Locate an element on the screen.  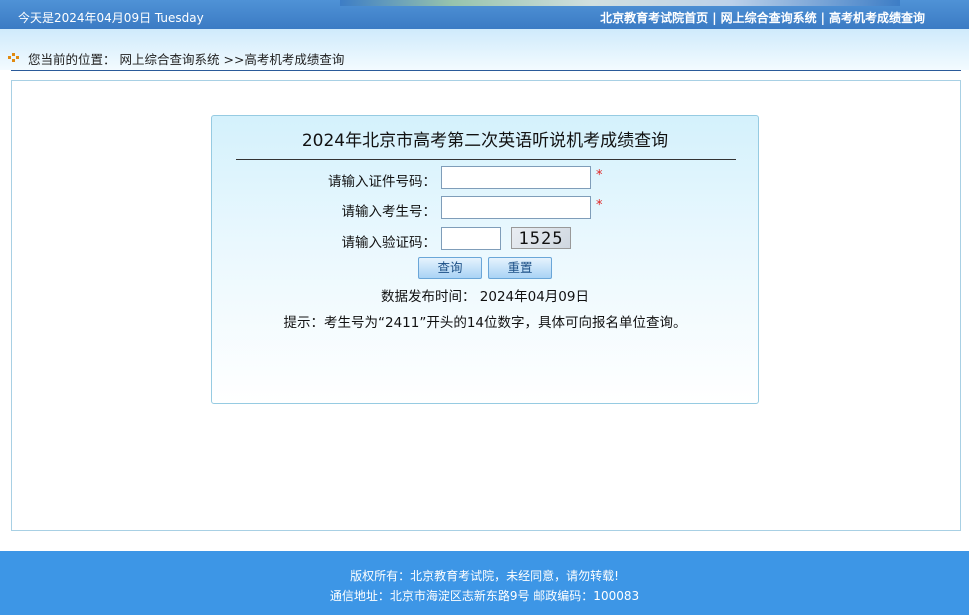
captcha-image: 1525 is located at coordinates (541, 238).